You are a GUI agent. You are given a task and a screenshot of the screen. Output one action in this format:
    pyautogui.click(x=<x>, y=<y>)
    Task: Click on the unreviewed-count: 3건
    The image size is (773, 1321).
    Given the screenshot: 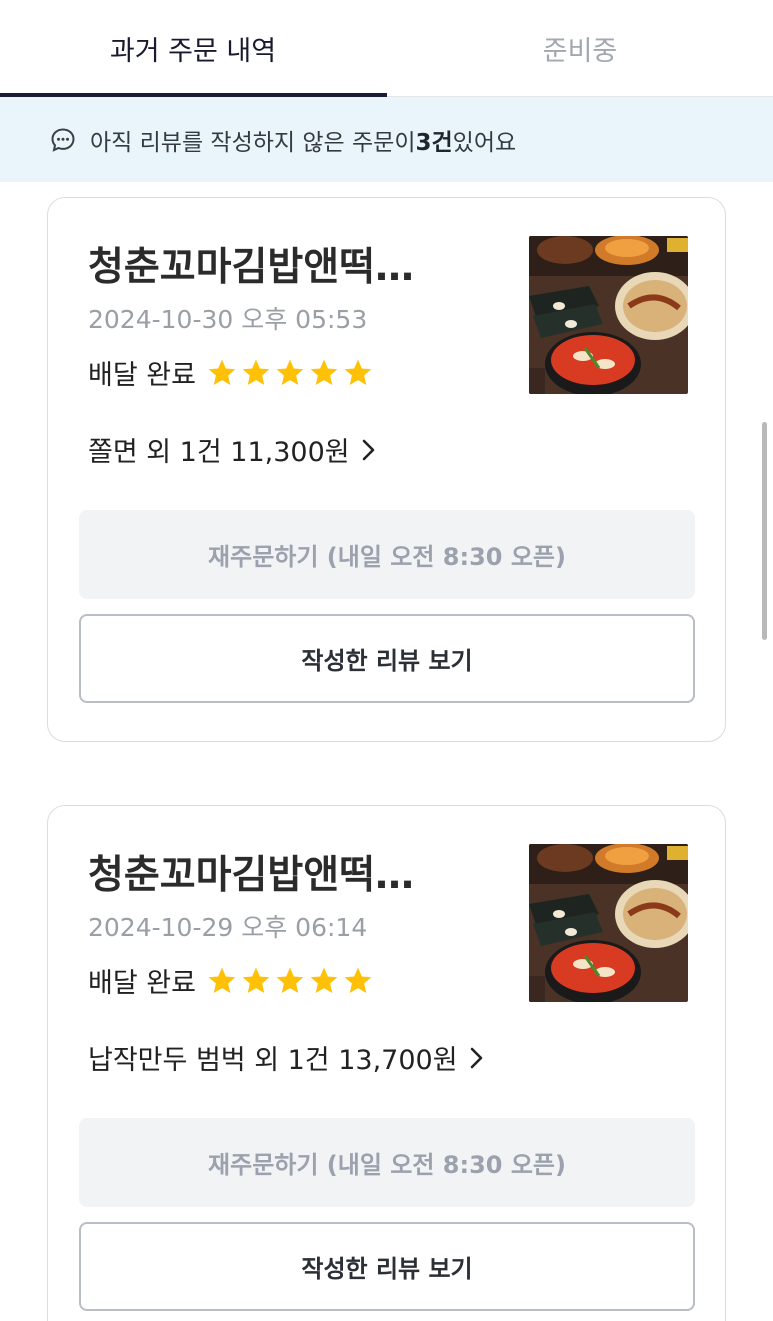 What is the action you would take?
    pyautogui.click(x=434, y=142)
    